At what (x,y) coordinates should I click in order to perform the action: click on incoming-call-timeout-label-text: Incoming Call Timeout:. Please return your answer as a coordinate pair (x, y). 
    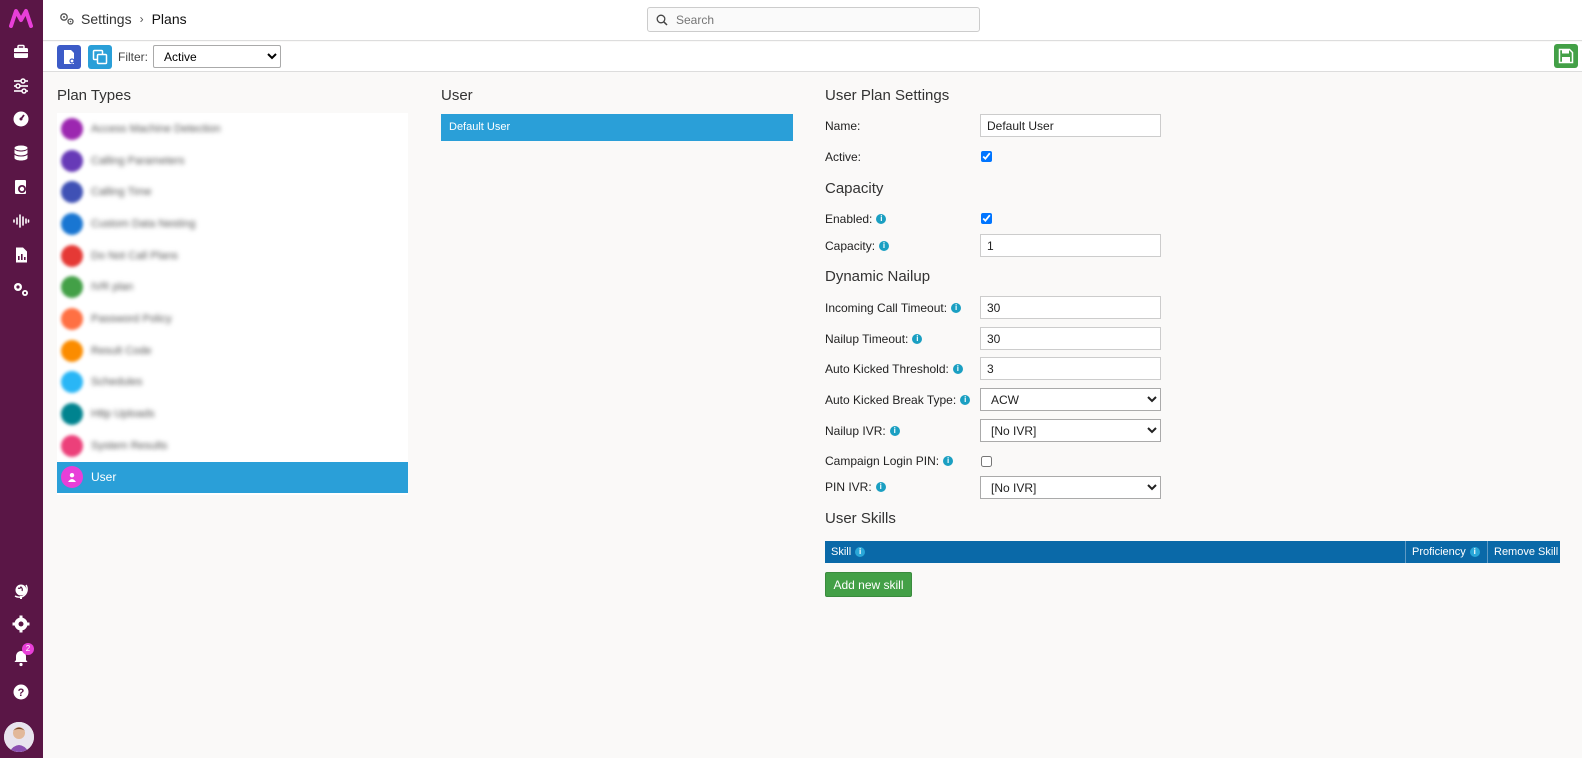
    Looking at the image, I should click on (886, 308).